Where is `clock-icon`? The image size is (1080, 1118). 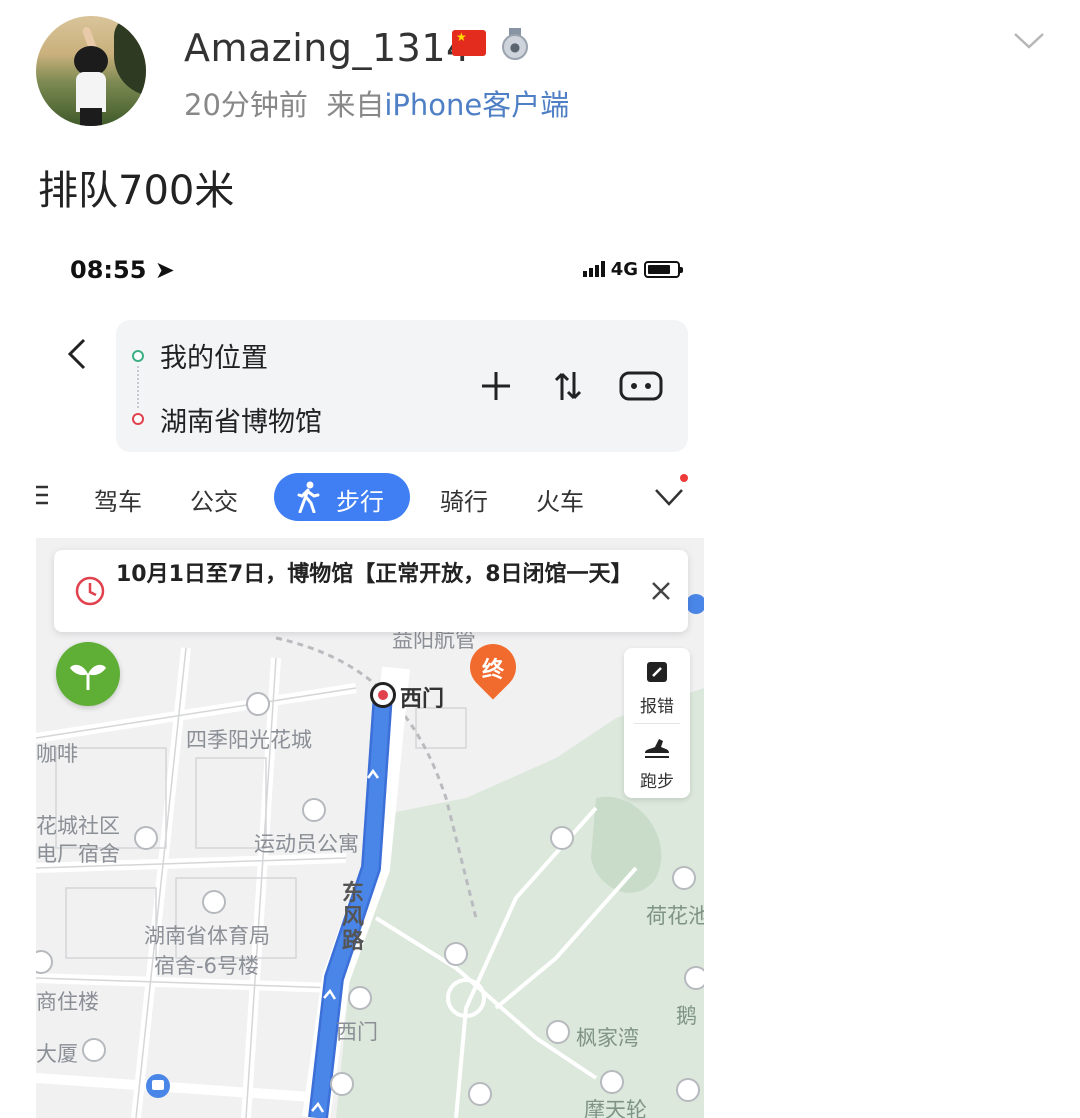 clock-icon is located at coordinates (90, 591).